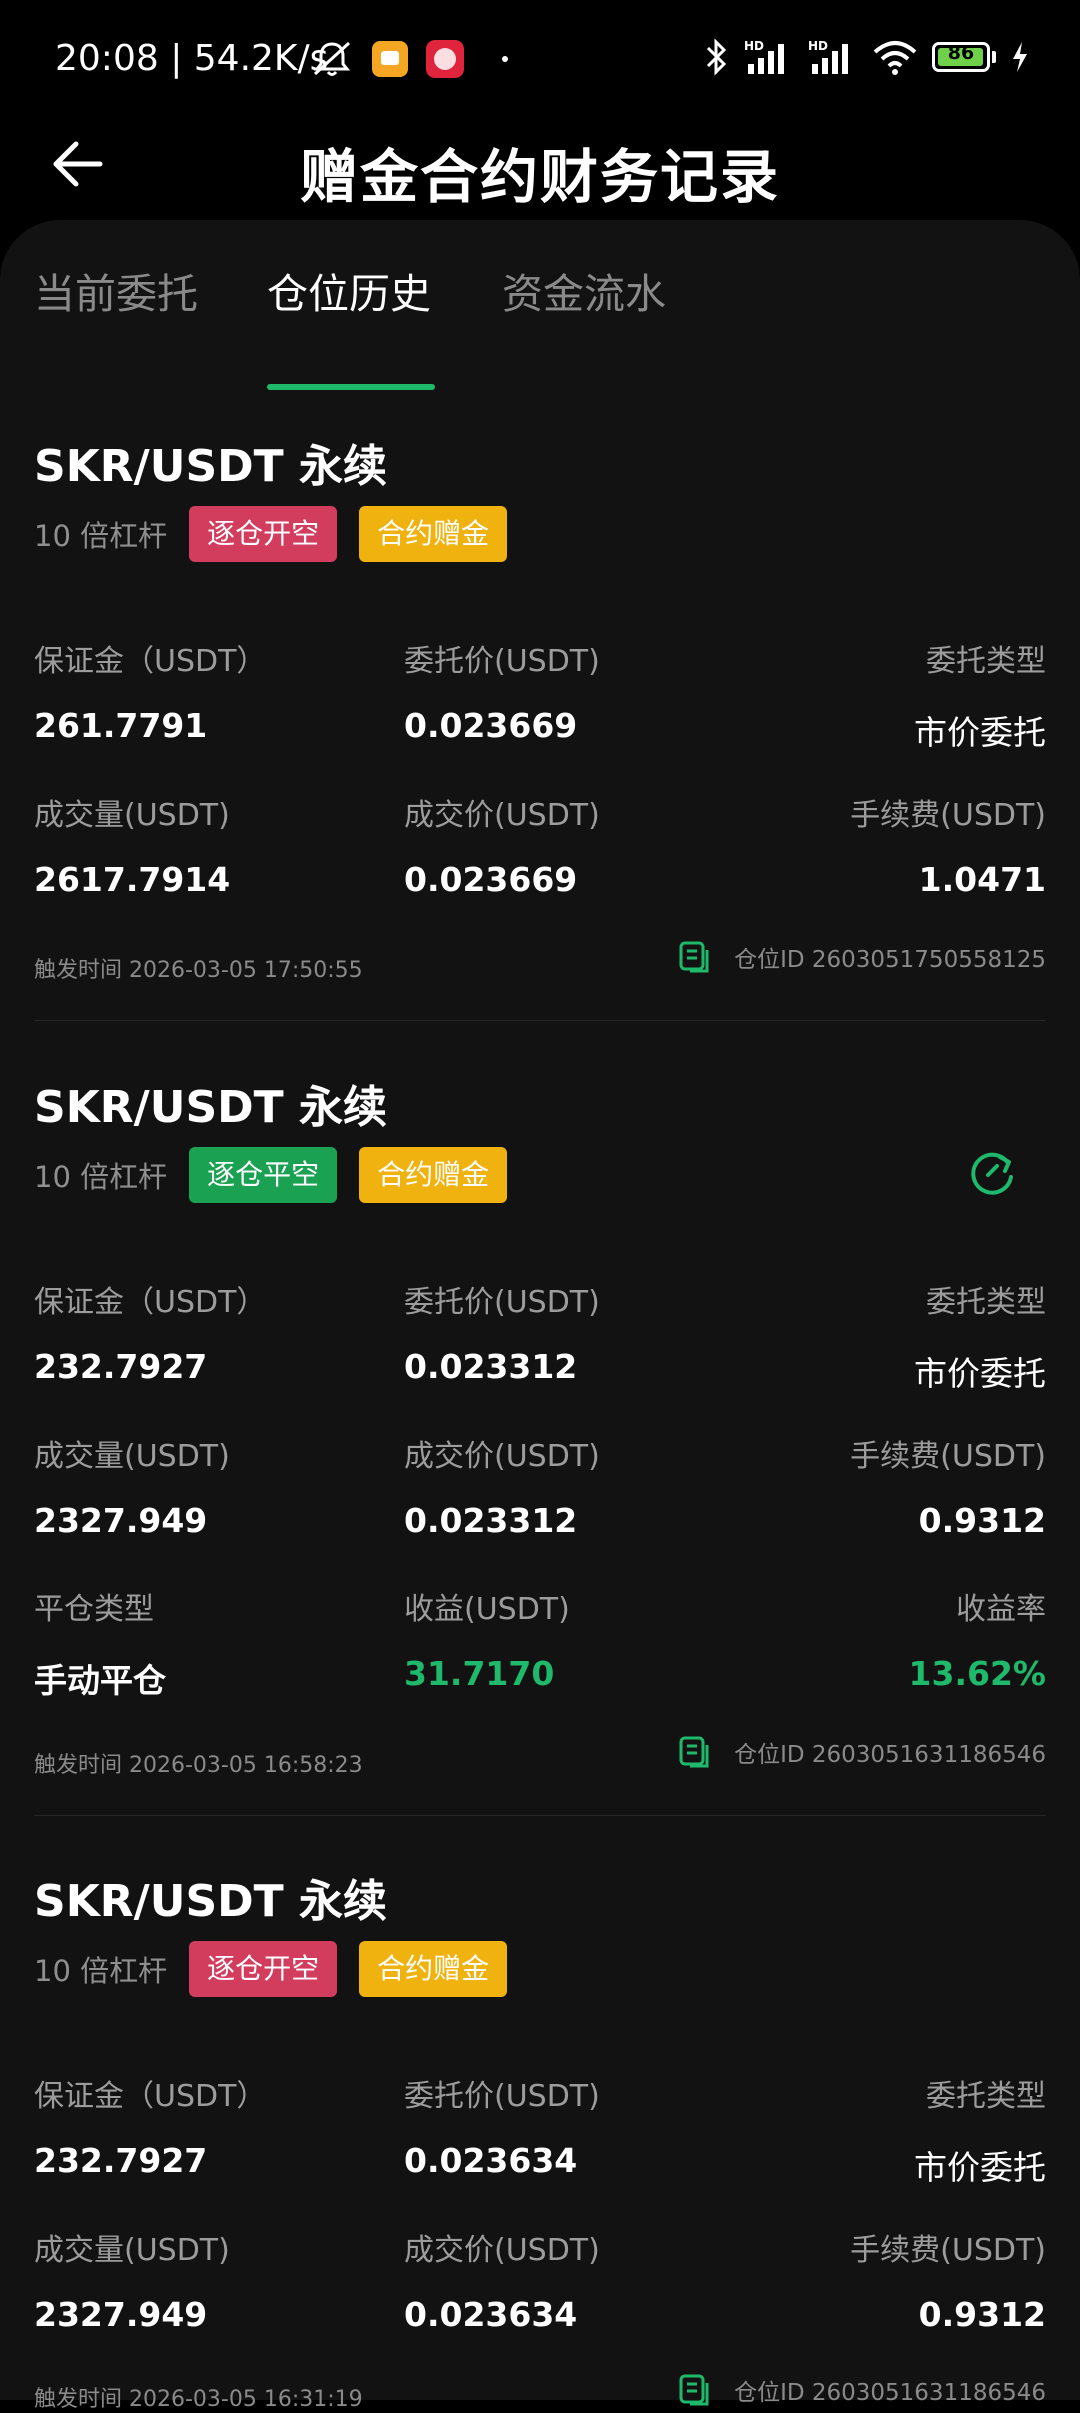 The image size is (1080, 2413). I want to click on active-tab-indicator, so click(351, 387).